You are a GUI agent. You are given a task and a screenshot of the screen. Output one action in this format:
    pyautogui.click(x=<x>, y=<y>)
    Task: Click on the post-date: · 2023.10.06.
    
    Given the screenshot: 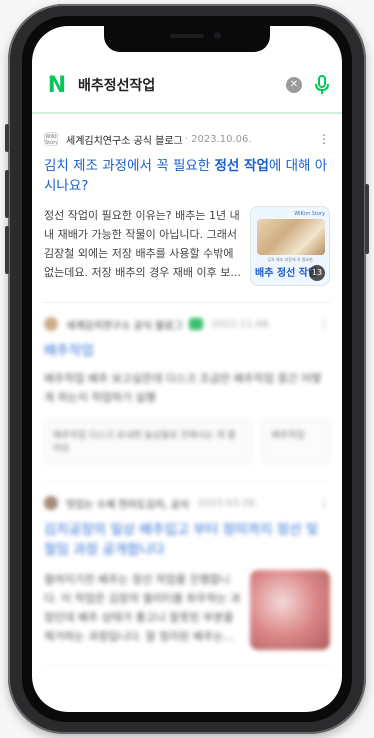 What is the action you would take?
    pyautogui.click(x=218, y=139)
    